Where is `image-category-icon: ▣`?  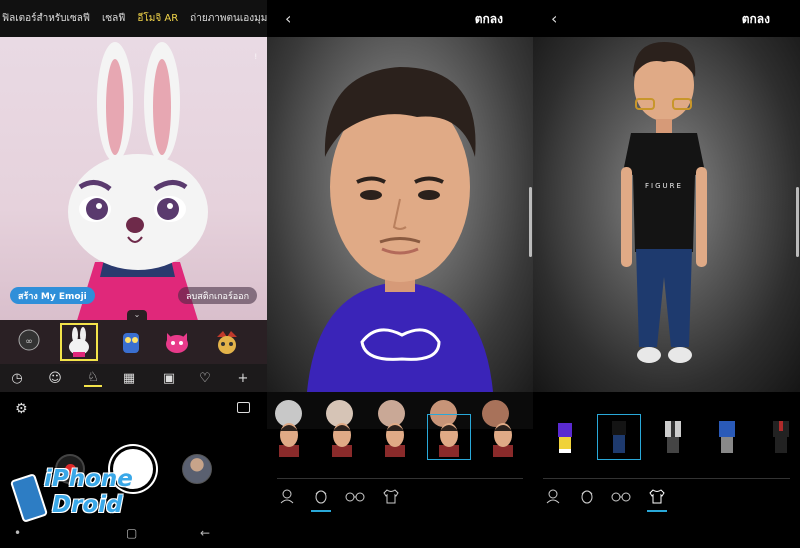
image-category-icon: ▣ is located at coordinates (169, 378).